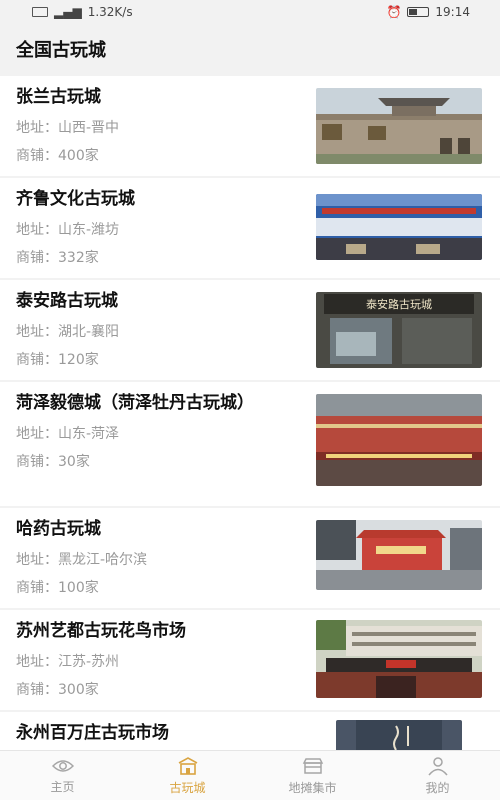 The width and height of the screenshot is (500, 800). Describe the element at coordinates (156, 662) in the screenshot. I see `market-address: 地址：江苏-苏州` at that location.